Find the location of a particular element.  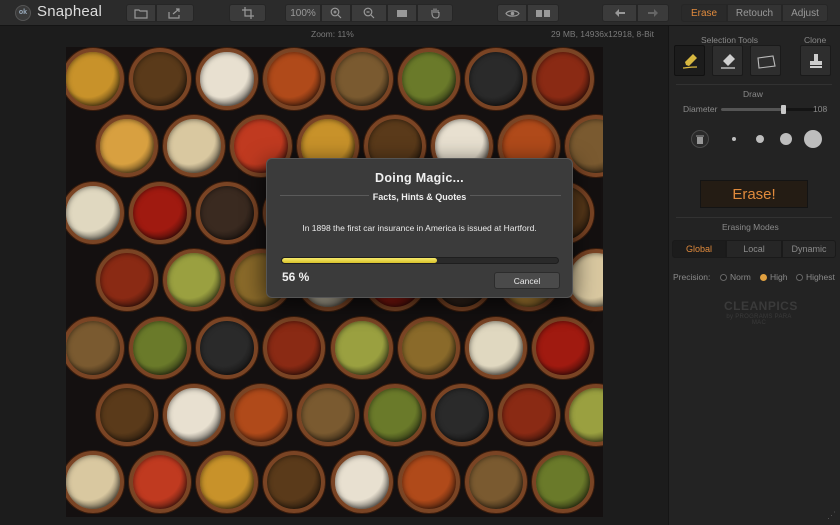

trash-icon is located at coordinates (700, 139).